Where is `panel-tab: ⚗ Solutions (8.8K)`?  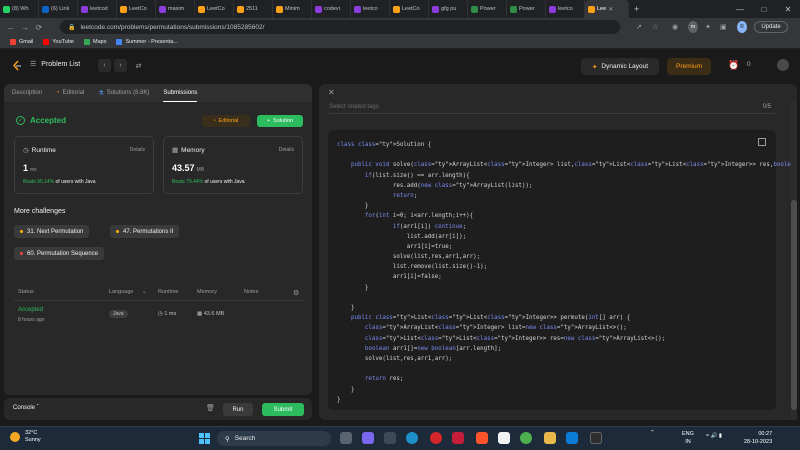 panel-tab: ⚗ Solutions (8.8K) is located at coordinates (123, 93).